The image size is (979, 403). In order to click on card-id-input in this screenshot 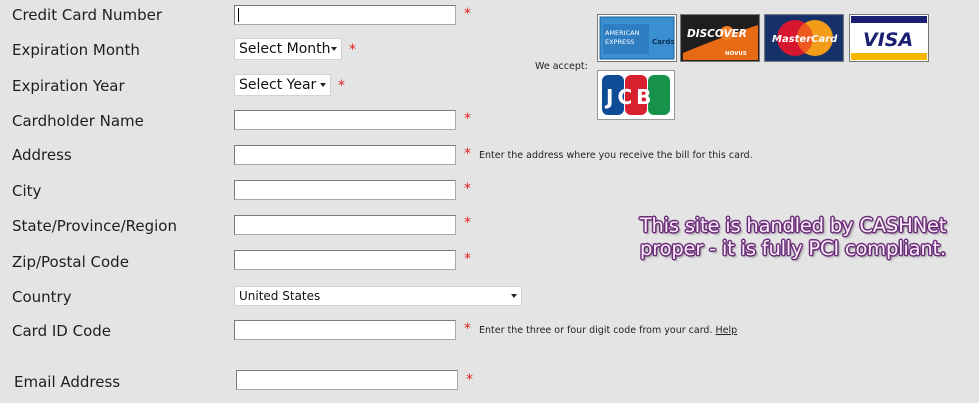, I will do `click(345, 330)`.